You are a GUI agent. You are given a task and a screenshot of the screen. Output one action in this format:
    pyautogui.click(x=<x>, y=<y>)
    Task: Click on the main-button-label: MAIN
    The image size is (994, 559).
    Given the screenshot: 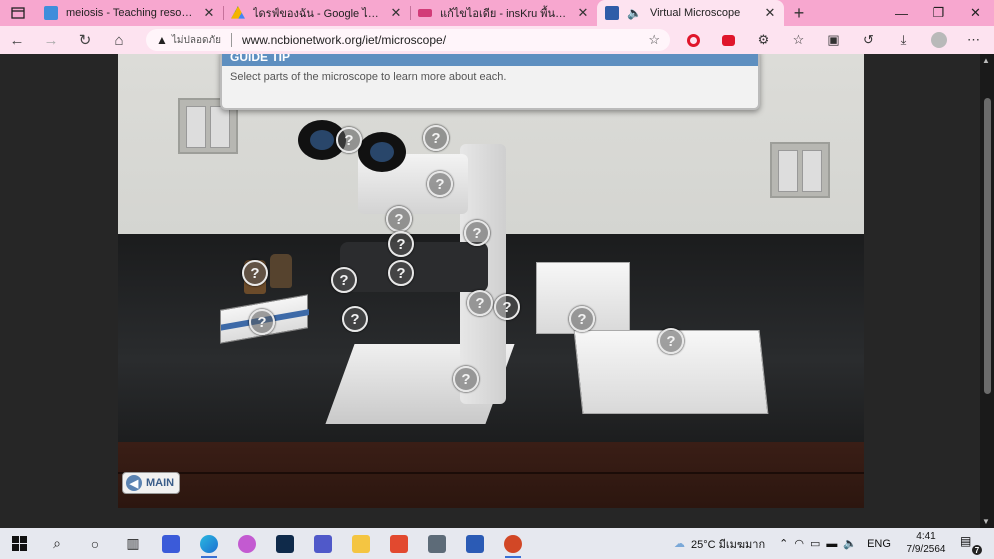 What is the action you would take?
    pyautogui.click(x=160, y=483)
    